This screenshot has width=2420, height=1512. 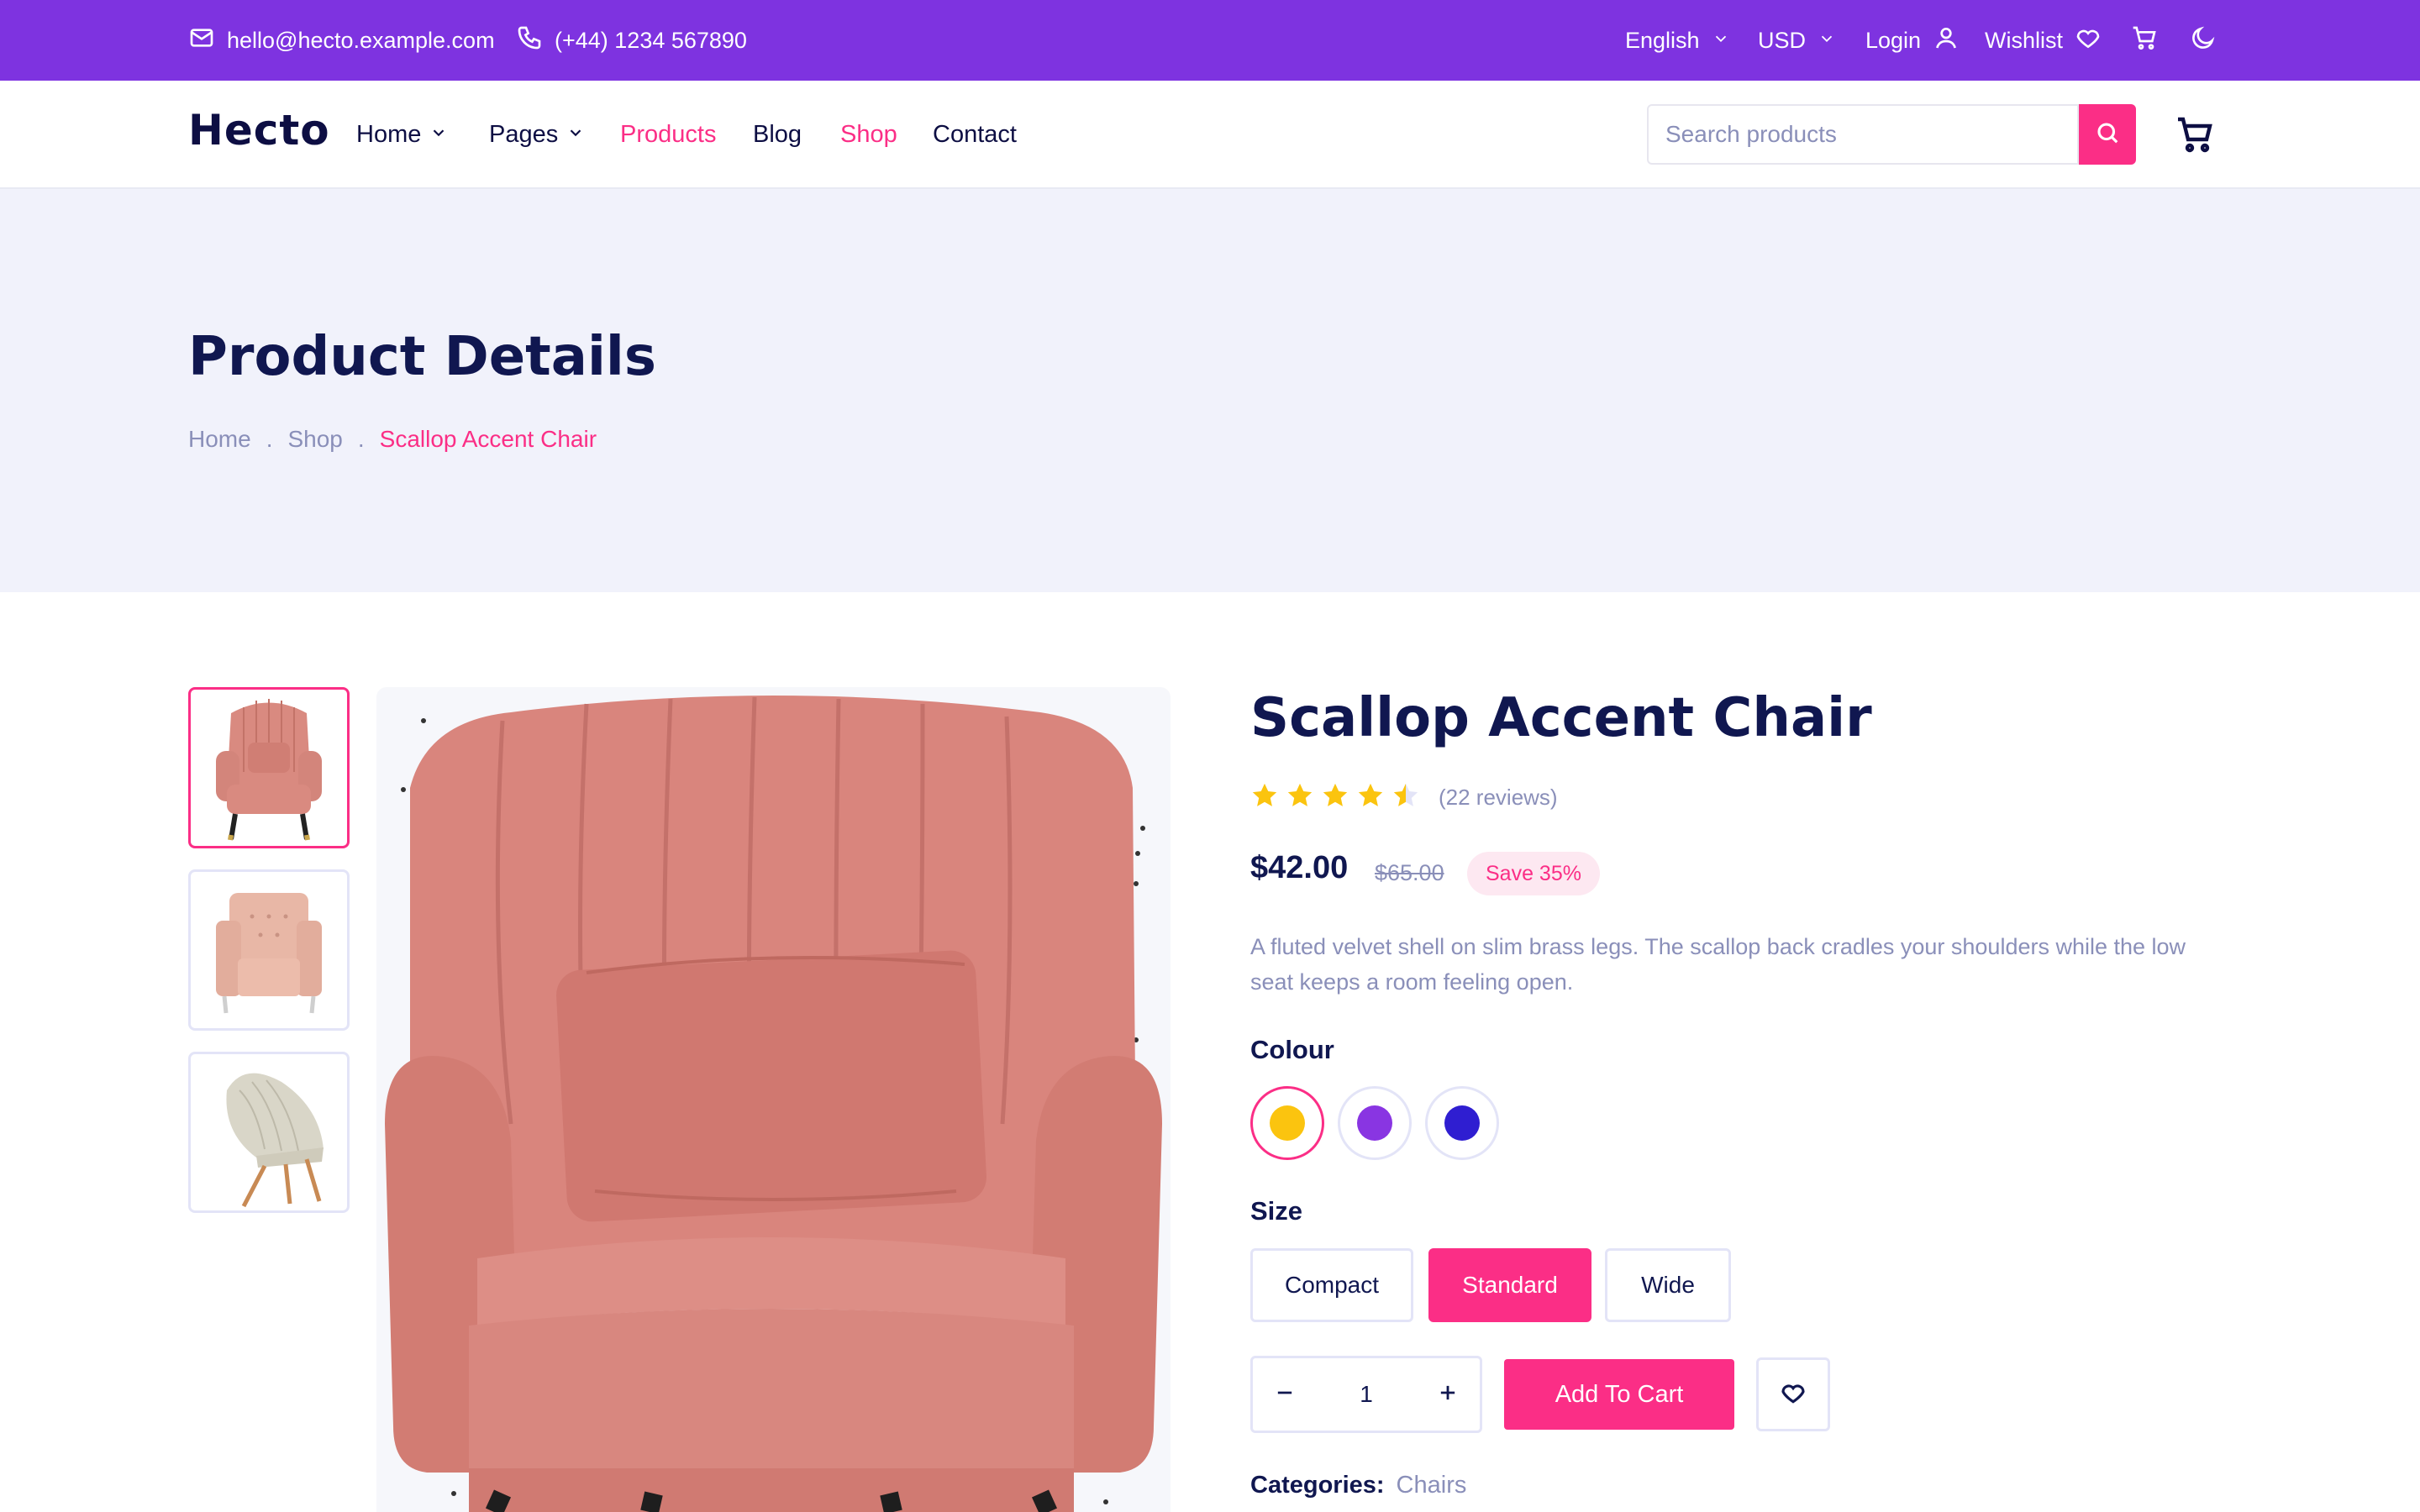 I want to click on star-half-icon, so click(x=1406, y=797).